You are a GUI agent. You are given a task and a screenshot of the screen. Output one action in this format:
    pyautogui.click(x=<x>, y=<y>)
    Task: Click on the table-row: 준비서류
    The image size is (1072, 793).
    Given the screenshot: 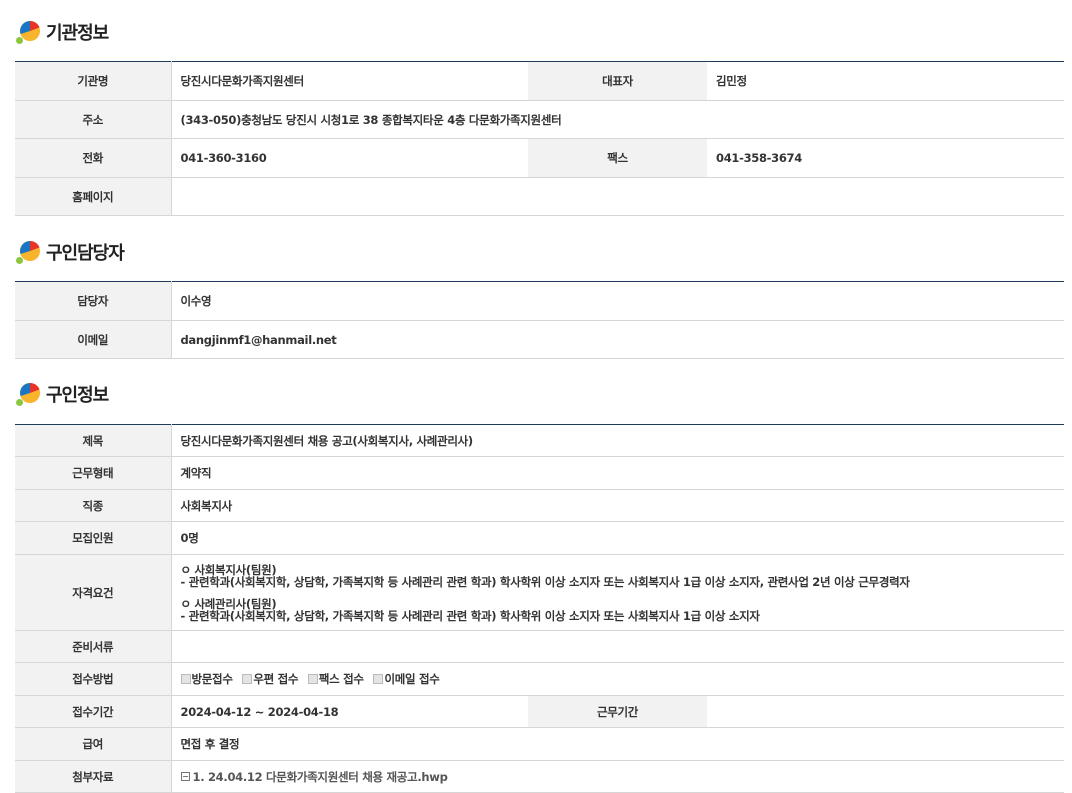 What is the action you would take?
    pyautogui.click(x=539, y=646)
    